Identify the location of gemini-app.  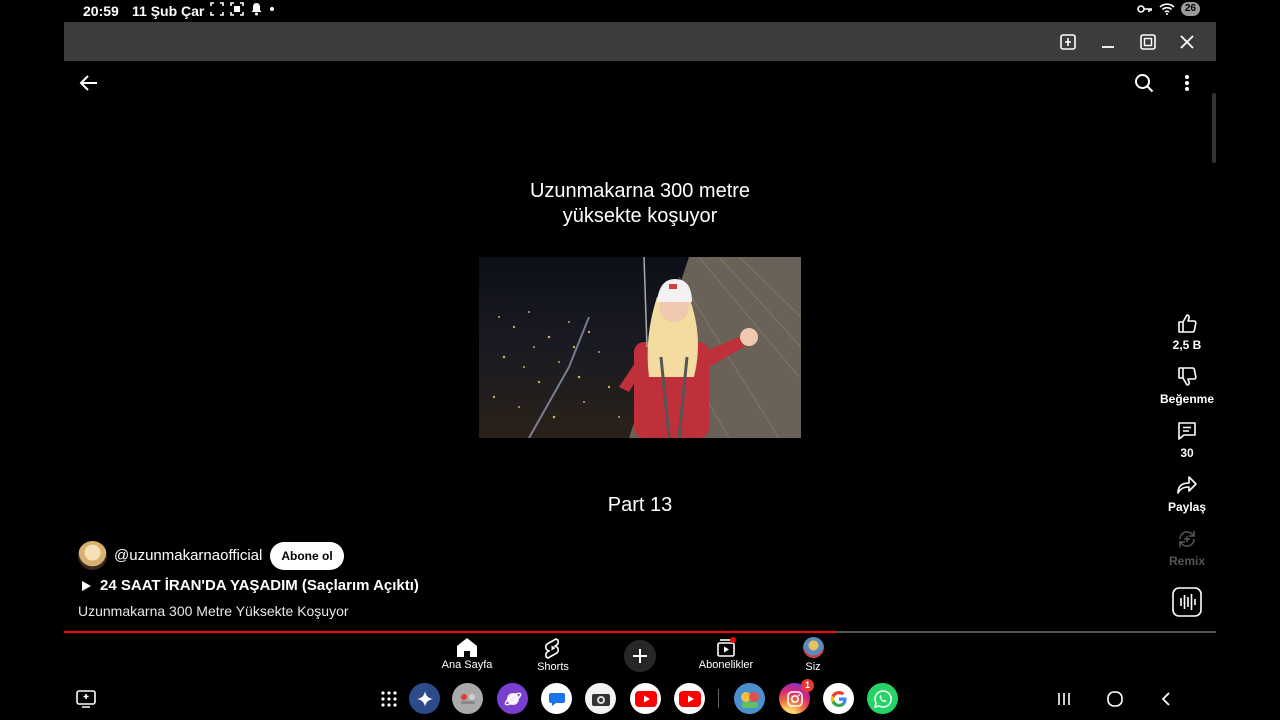
(424, 698).